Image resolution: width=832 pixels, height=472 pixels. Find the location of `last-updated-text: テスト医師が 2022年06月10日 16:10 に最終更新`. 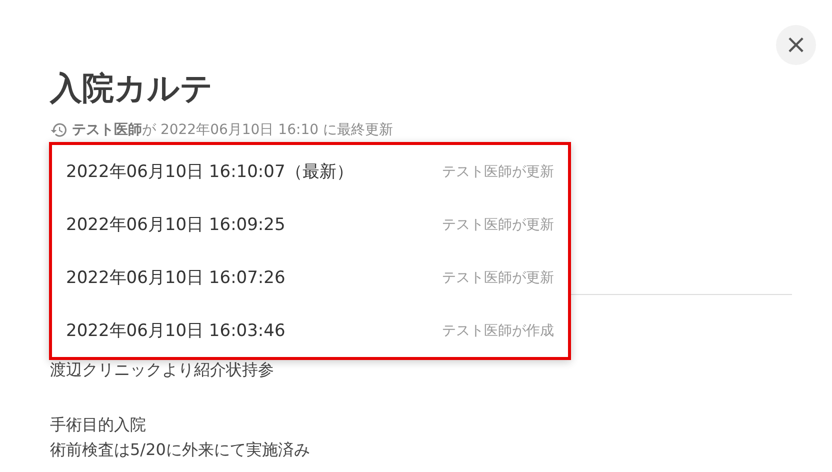

last-updated-text: テスト医師が 2022年06月10日 16:10 に最終更新 is located at coordinates (232, 130).